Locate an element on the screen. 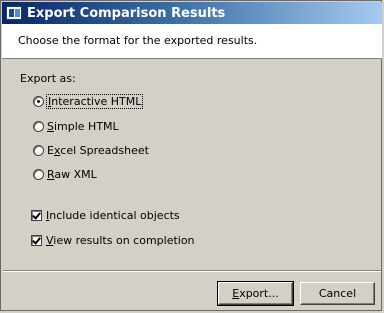 Image resolution: width=384 pixels, height=313 pixels. radio-label: Simple HTML is located at coordinates (83, 126).